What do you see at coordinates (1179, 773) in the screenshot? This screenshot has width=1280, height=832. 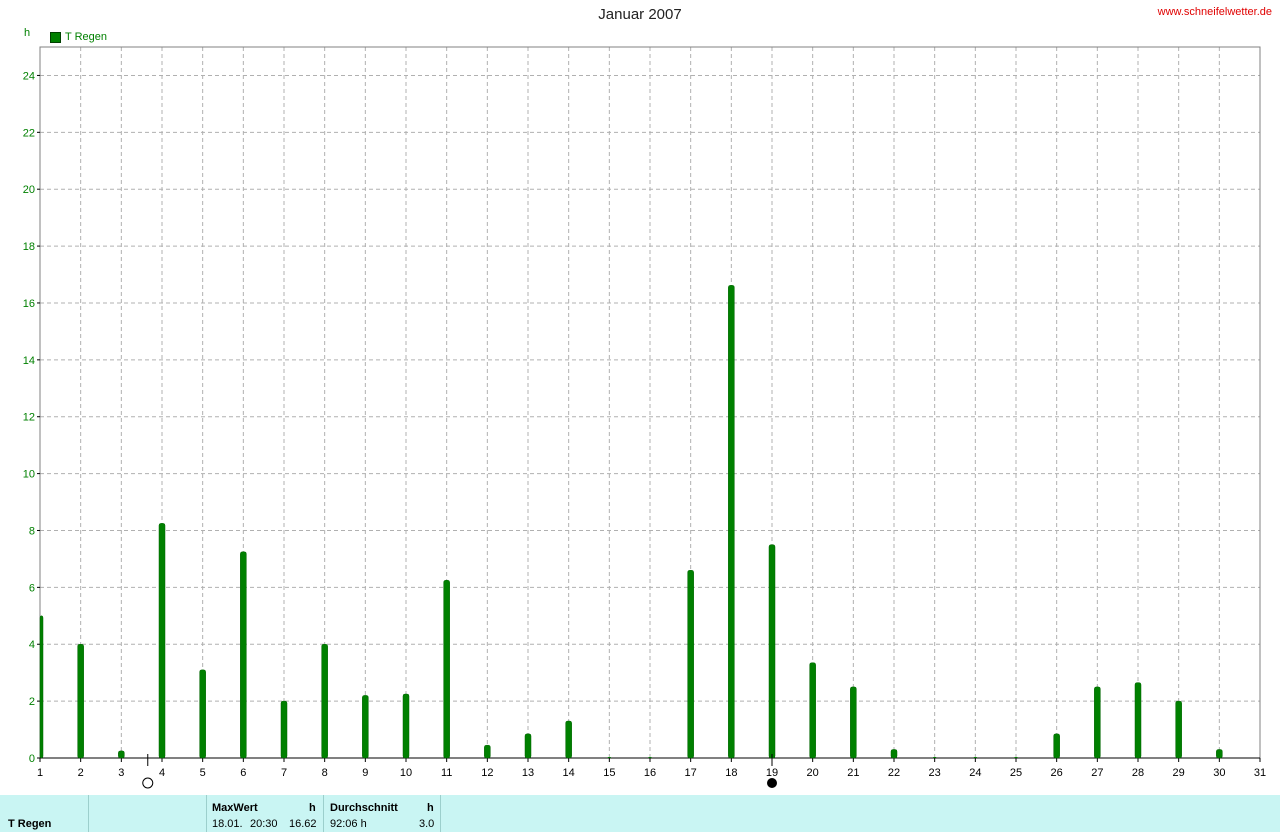 I see `x-tick-label: 29` at bounding box center [1179, 773].